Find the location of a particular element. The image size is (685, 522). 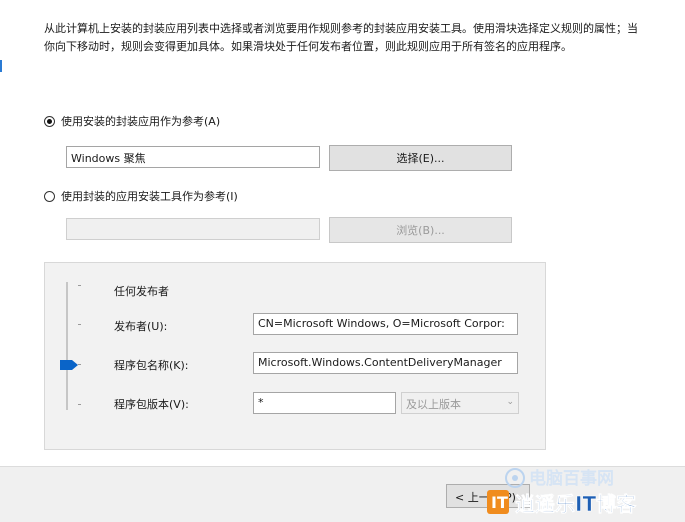

site-watermark-logo: 电脑百事网 IT 逍遥乐IT博客 is located at coordinates (562, 492).